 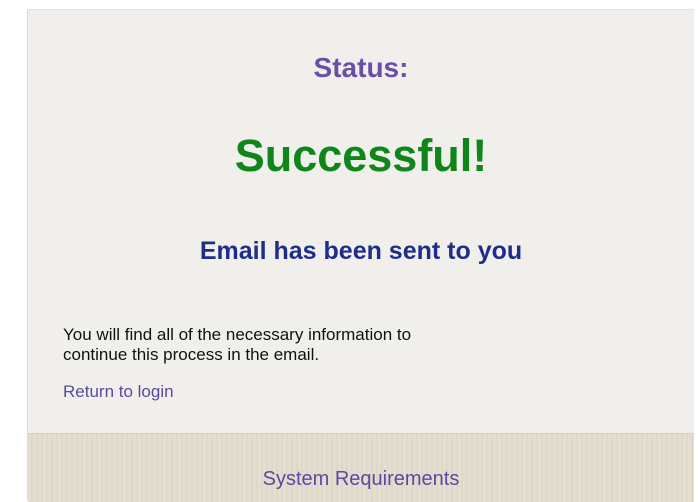 What do you see at coordinates (361, 155) in the screenshot?
I see `status-value: Successful!` at bounding box center [361, 155].